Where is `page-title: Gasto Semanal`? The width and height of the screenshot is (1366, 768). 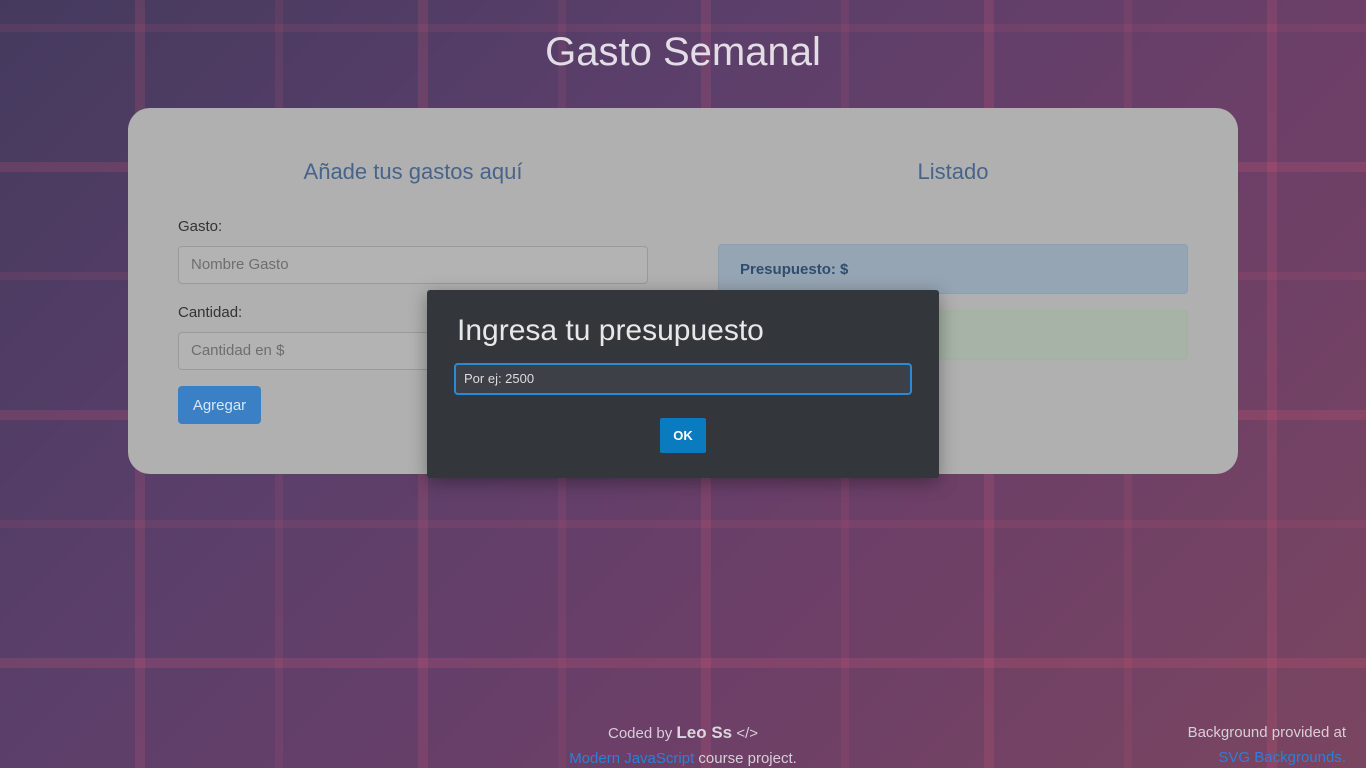
page-title: Gasto Semanal is located at coordinates (683, 52).